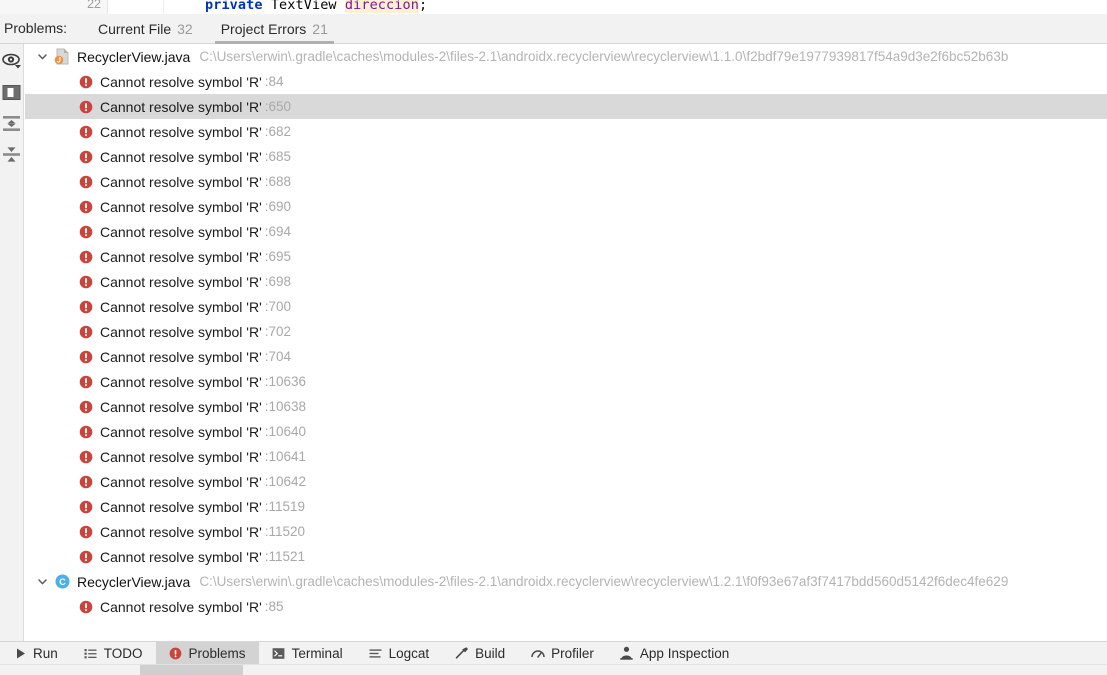 The width and height of the screenshot is (1107, 675). I want to click on problem-row: Cannot resolve symbol 'R':698, so click(566, 281).